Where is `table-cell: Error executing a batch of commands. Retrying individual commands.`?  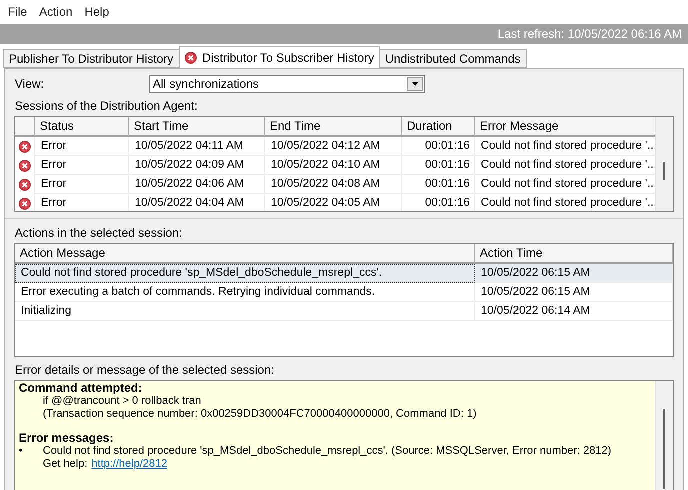
table-cell: Error executing a batch of commands. Retrying individual commands. is located at coordinates (245, 292).